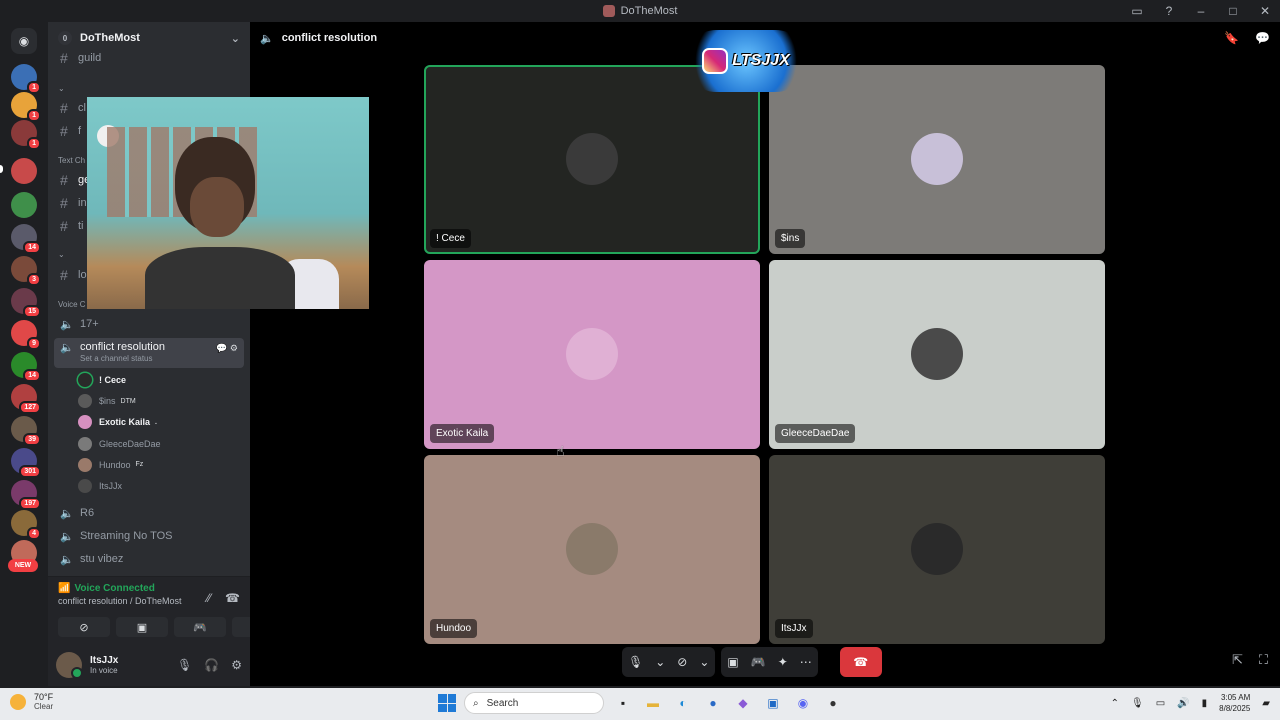  Describe the element at coordinates (743, 703) in the screenshot. I see `app-icon-purple: ◆` at that location.